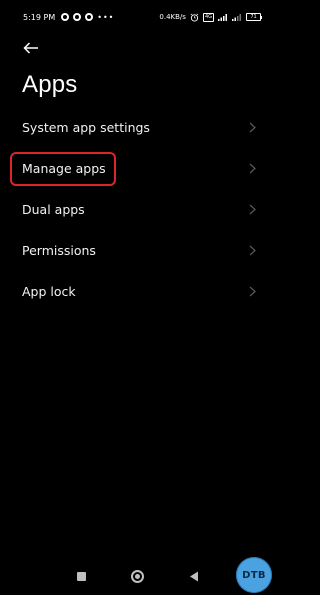 Image resolution: width=320 pixels, height=595 pixels. I want to click on list-item-permissions: Permissions, so click(138, 250).